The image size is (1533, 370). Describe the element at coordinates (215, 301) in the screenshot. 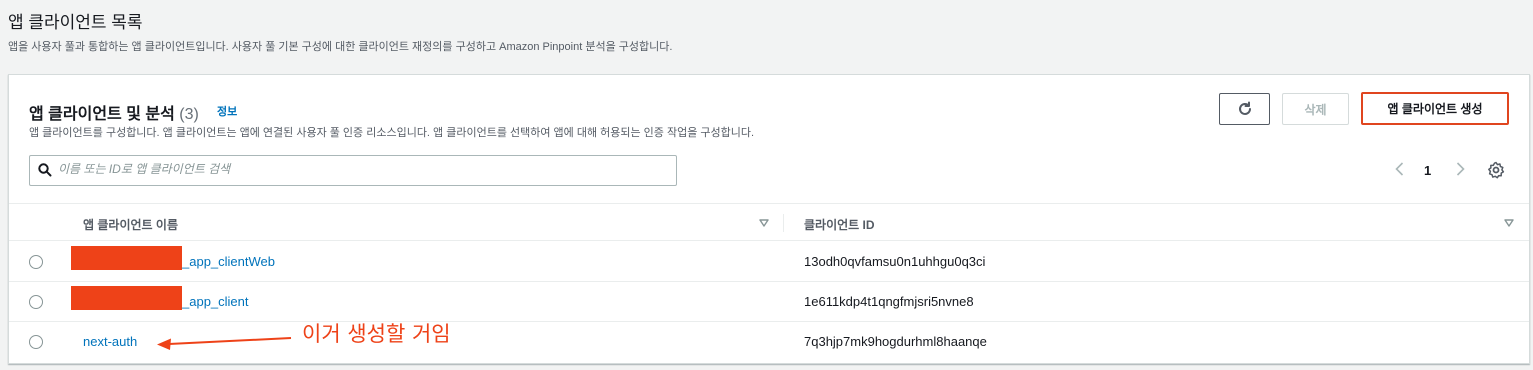

I see `app-client-name-link: _app_client` at that location.